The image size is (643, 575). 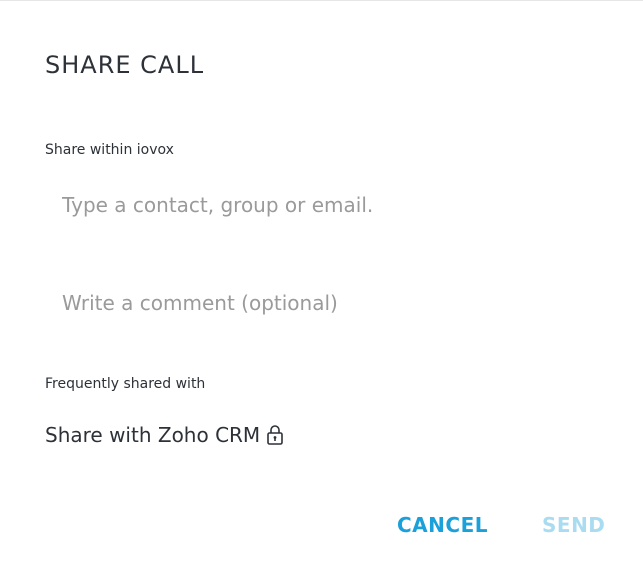 I want to click on share-within-label: Share within iovox, so click(x=109, y=150).